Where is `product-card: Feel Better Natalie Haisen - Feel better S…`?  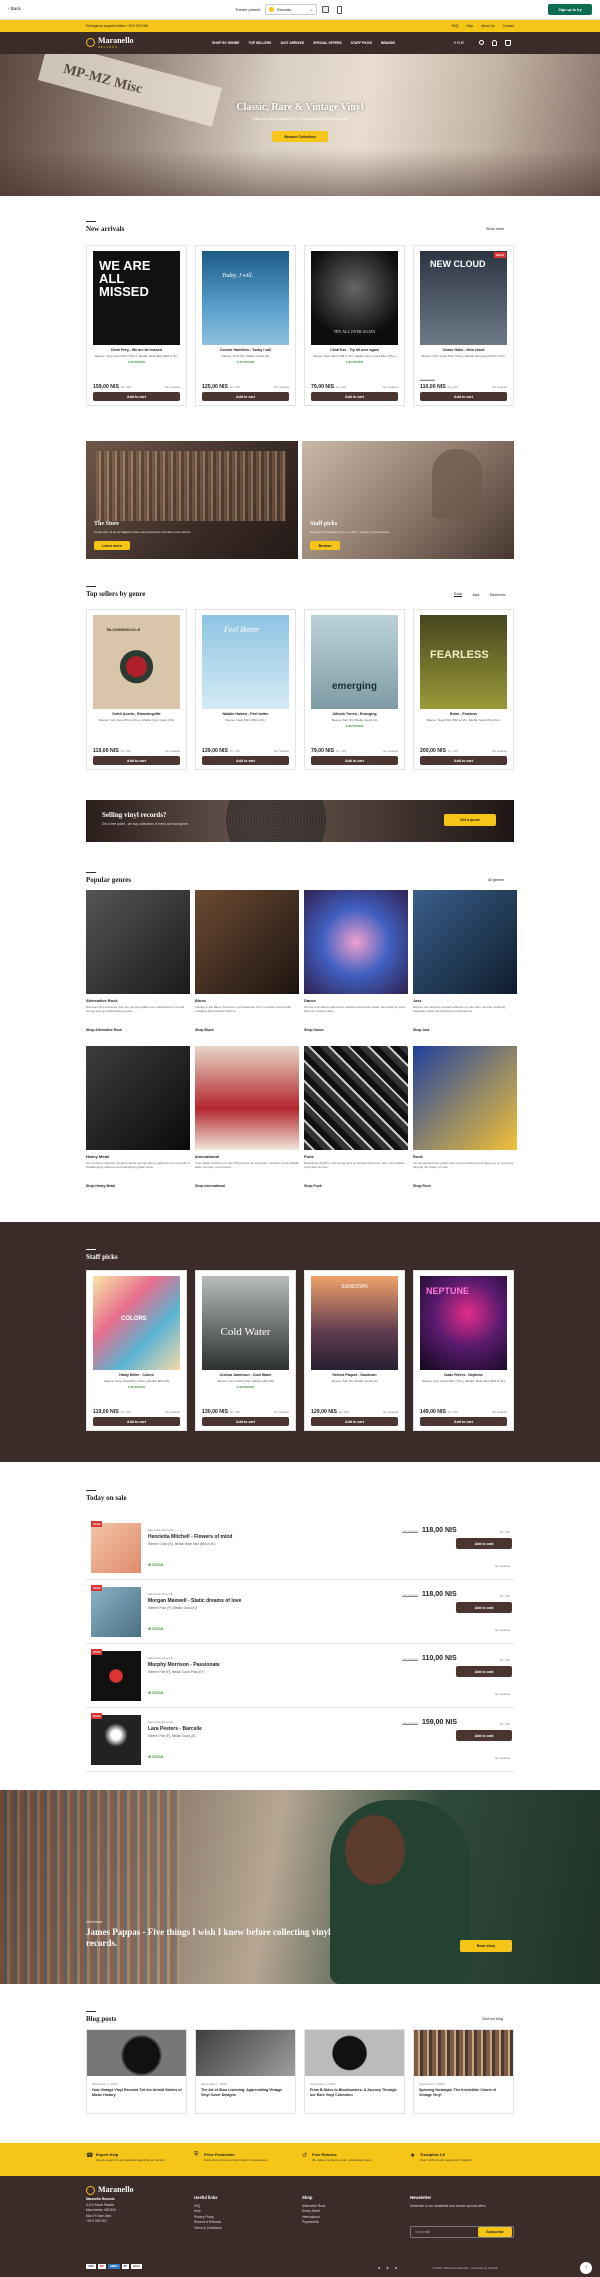 product-card: Feel Better Natalie Haisen - Feel better S… is located at coordinates (245, 689).